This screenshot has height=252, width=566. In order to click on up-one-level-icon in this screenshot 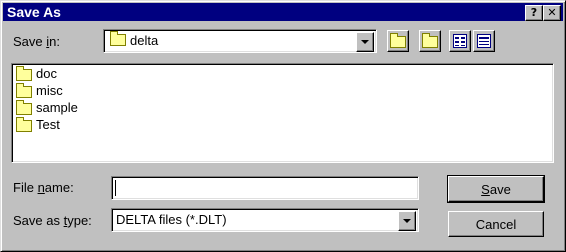, I will do `click(398, 40)`.